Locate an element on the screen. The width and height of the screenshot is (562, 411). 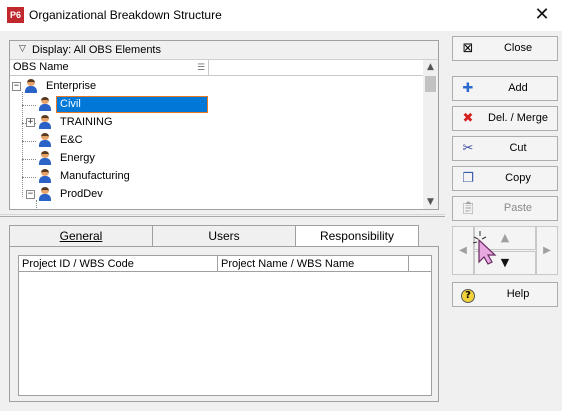
scissors-icon: ✂ is located at coordinates (468, 148).